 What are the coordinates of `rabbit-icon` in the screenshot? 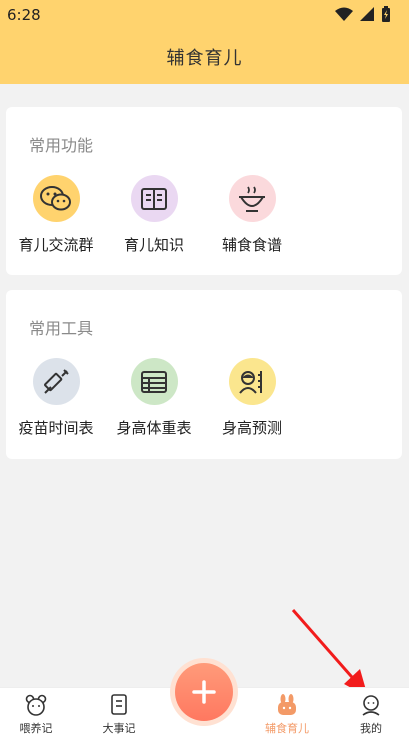 It's located at (287, 704).